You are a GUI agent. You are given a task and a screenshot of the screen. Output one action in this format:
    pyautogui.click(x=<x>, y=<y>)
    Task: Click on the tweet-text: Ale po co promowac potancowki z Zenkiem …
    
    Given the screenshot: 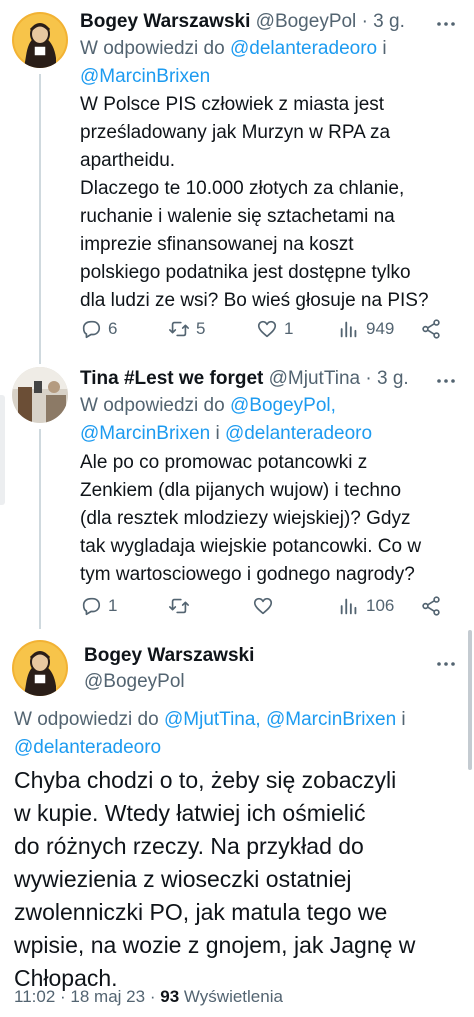 What is the action you would take?
    pyautogui.click(x=251, y=518)
    